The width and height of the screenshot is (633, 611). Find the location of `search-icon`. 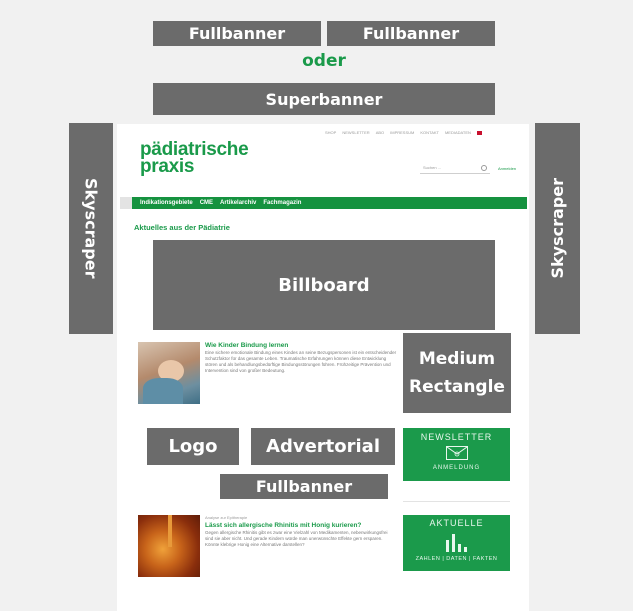

search-icon is located at coordinates (484, 168).